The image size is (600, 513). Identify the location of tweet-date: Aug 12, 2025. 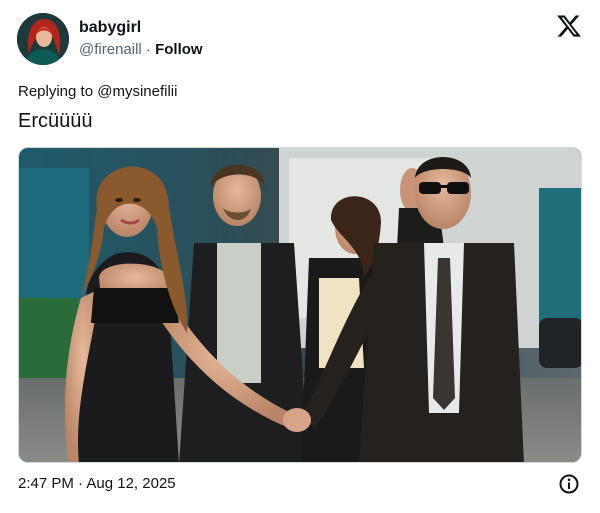
(131, 483).